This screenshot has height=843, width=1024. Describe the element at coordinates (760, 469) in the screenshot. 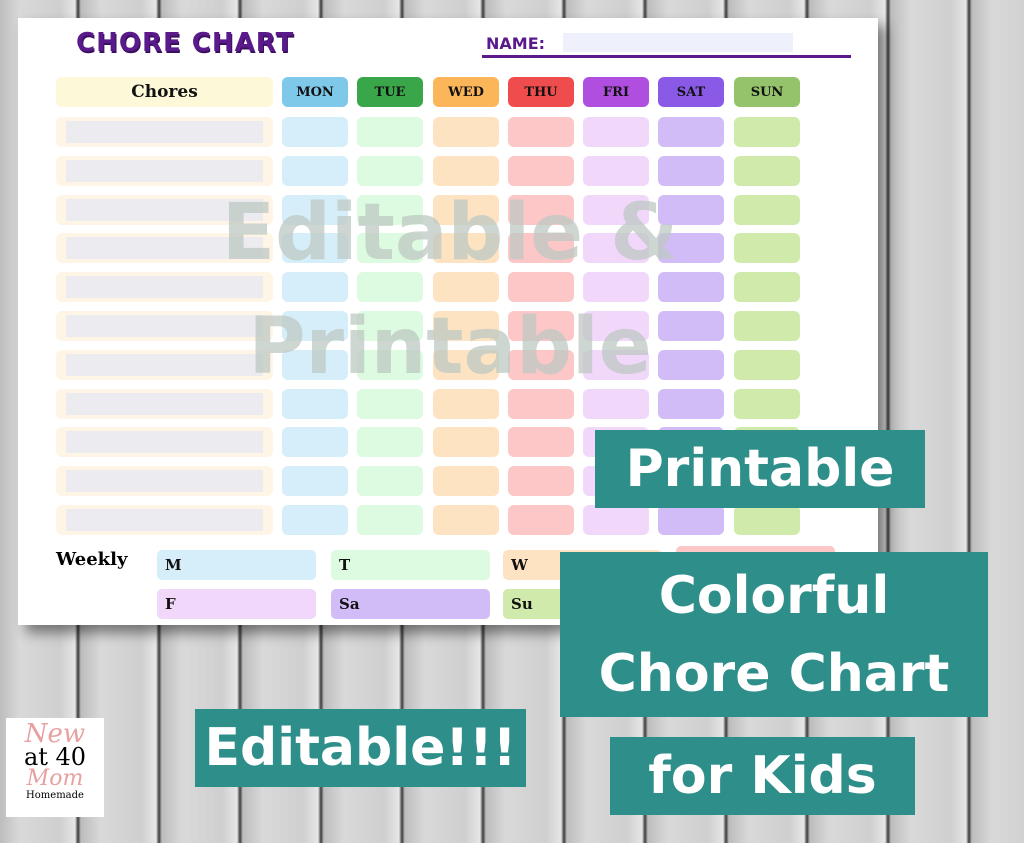

I see `banner-printable: Printable` at that location.